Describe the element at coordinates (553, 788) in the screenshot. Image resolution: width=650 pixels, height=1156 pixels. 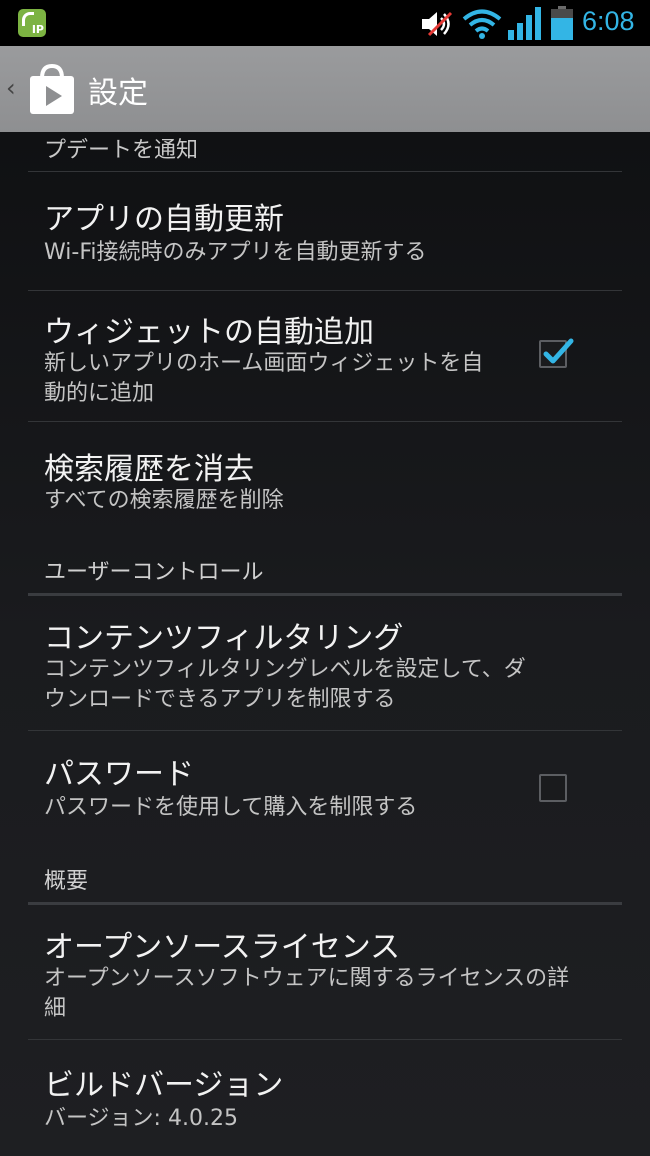
I see `password-checkbox` at that location.